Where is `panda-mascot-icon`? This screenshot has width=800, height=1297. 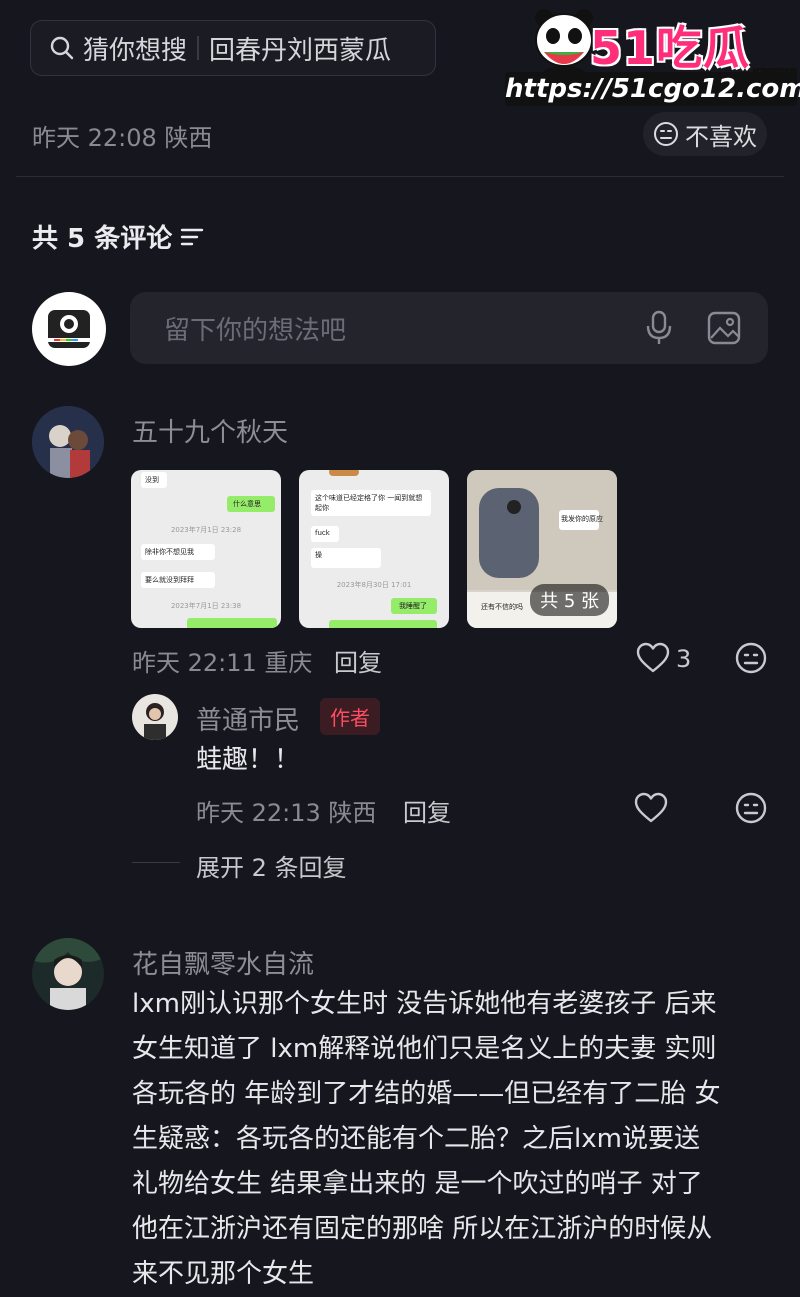
panda-mascot-icon is located at coordinates (564, 43).